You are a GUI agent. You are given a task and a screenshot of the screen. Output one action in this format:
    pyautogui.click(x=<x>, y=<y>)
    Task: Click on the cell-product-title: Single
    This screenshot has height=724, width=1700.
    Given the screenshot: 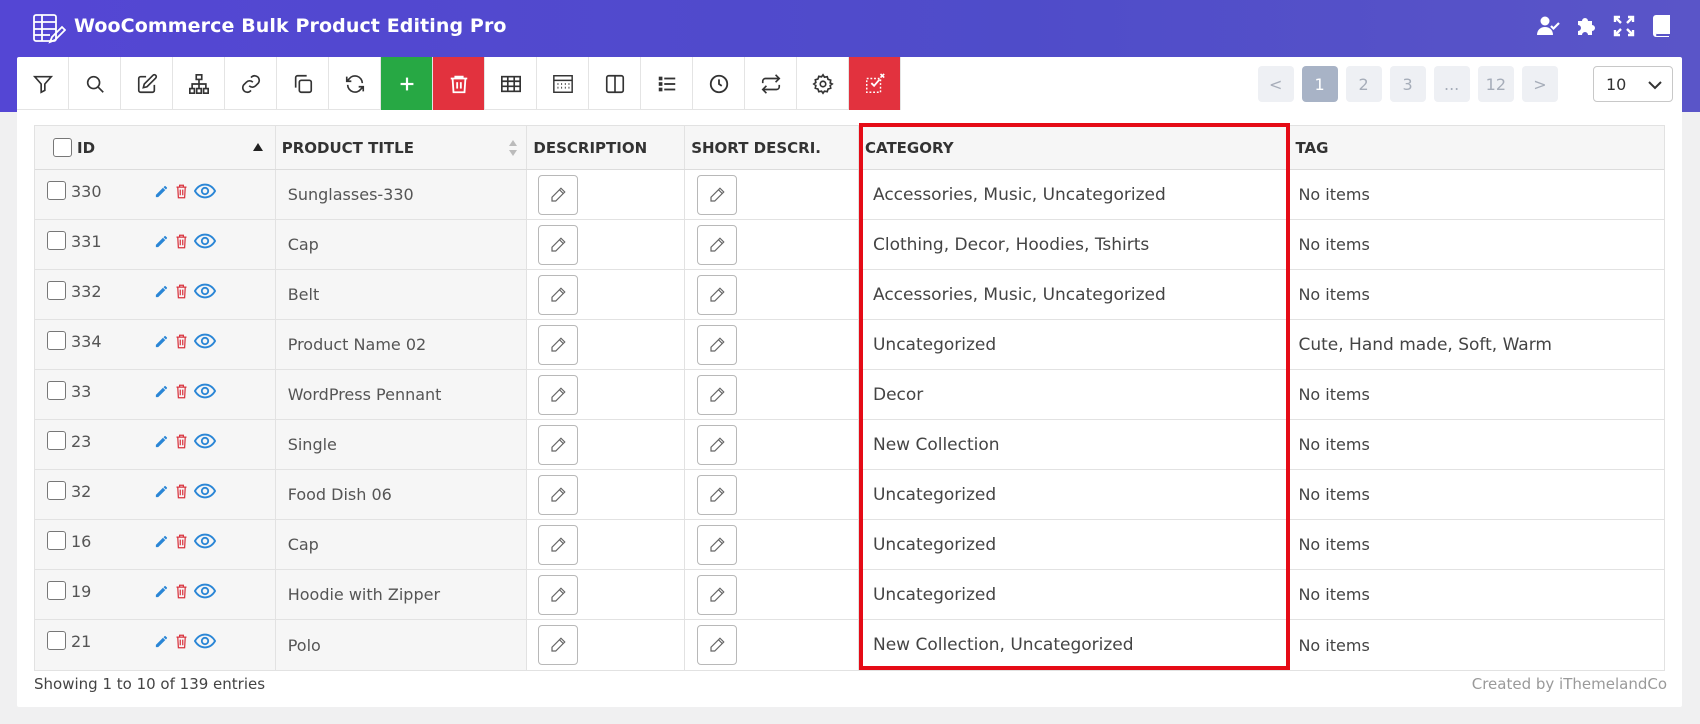 What is the action you would take?
    pyautogui.click(x=401, y=444)
    